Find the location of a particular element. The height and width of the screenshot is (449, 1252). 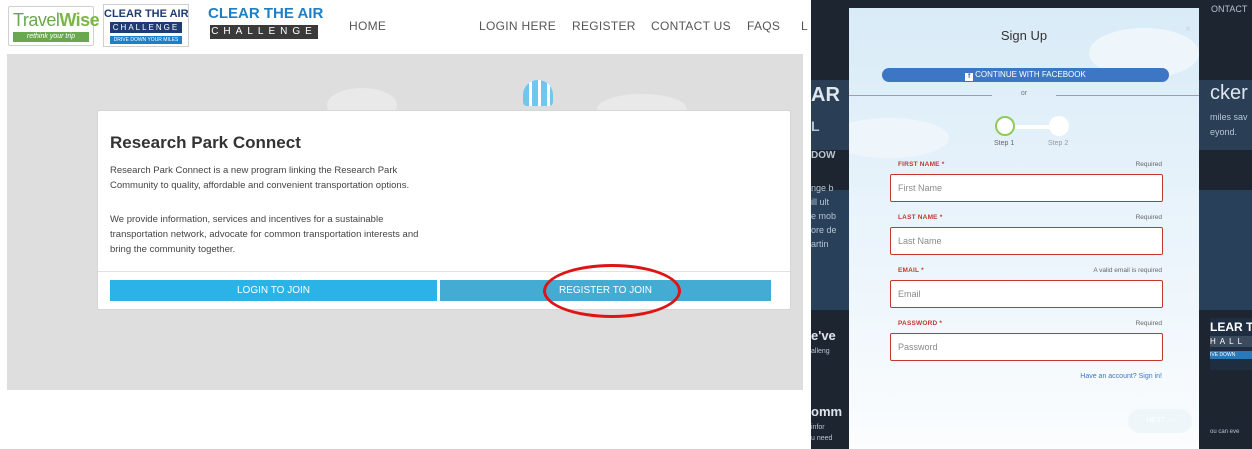

sign-in-link: Have an account? Sign in! is located at coordinates (1121, 376).